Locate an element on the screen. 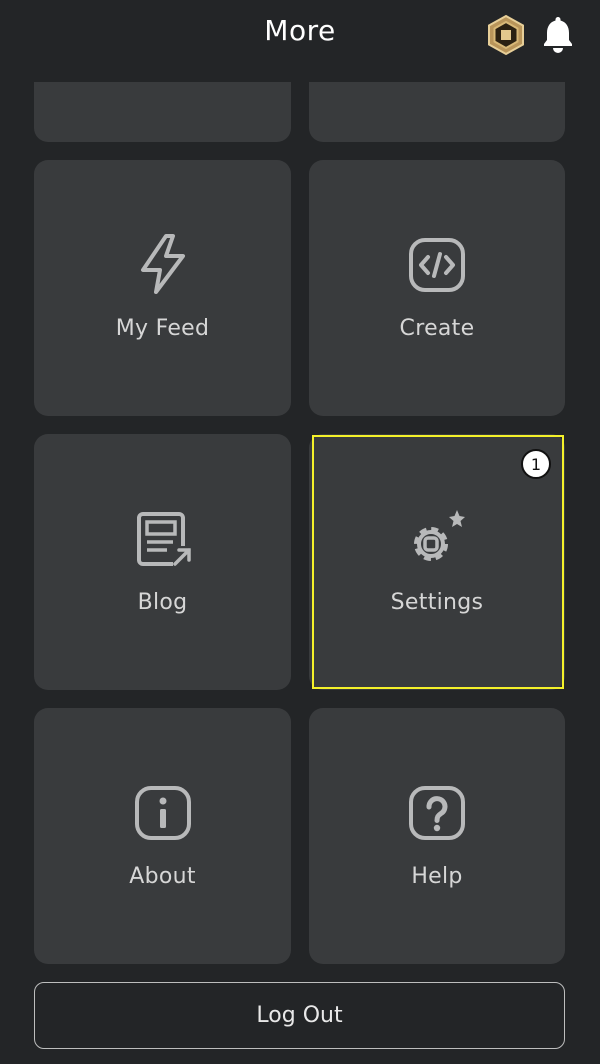  settings-label: Settings is located at coordinates (437, 602).